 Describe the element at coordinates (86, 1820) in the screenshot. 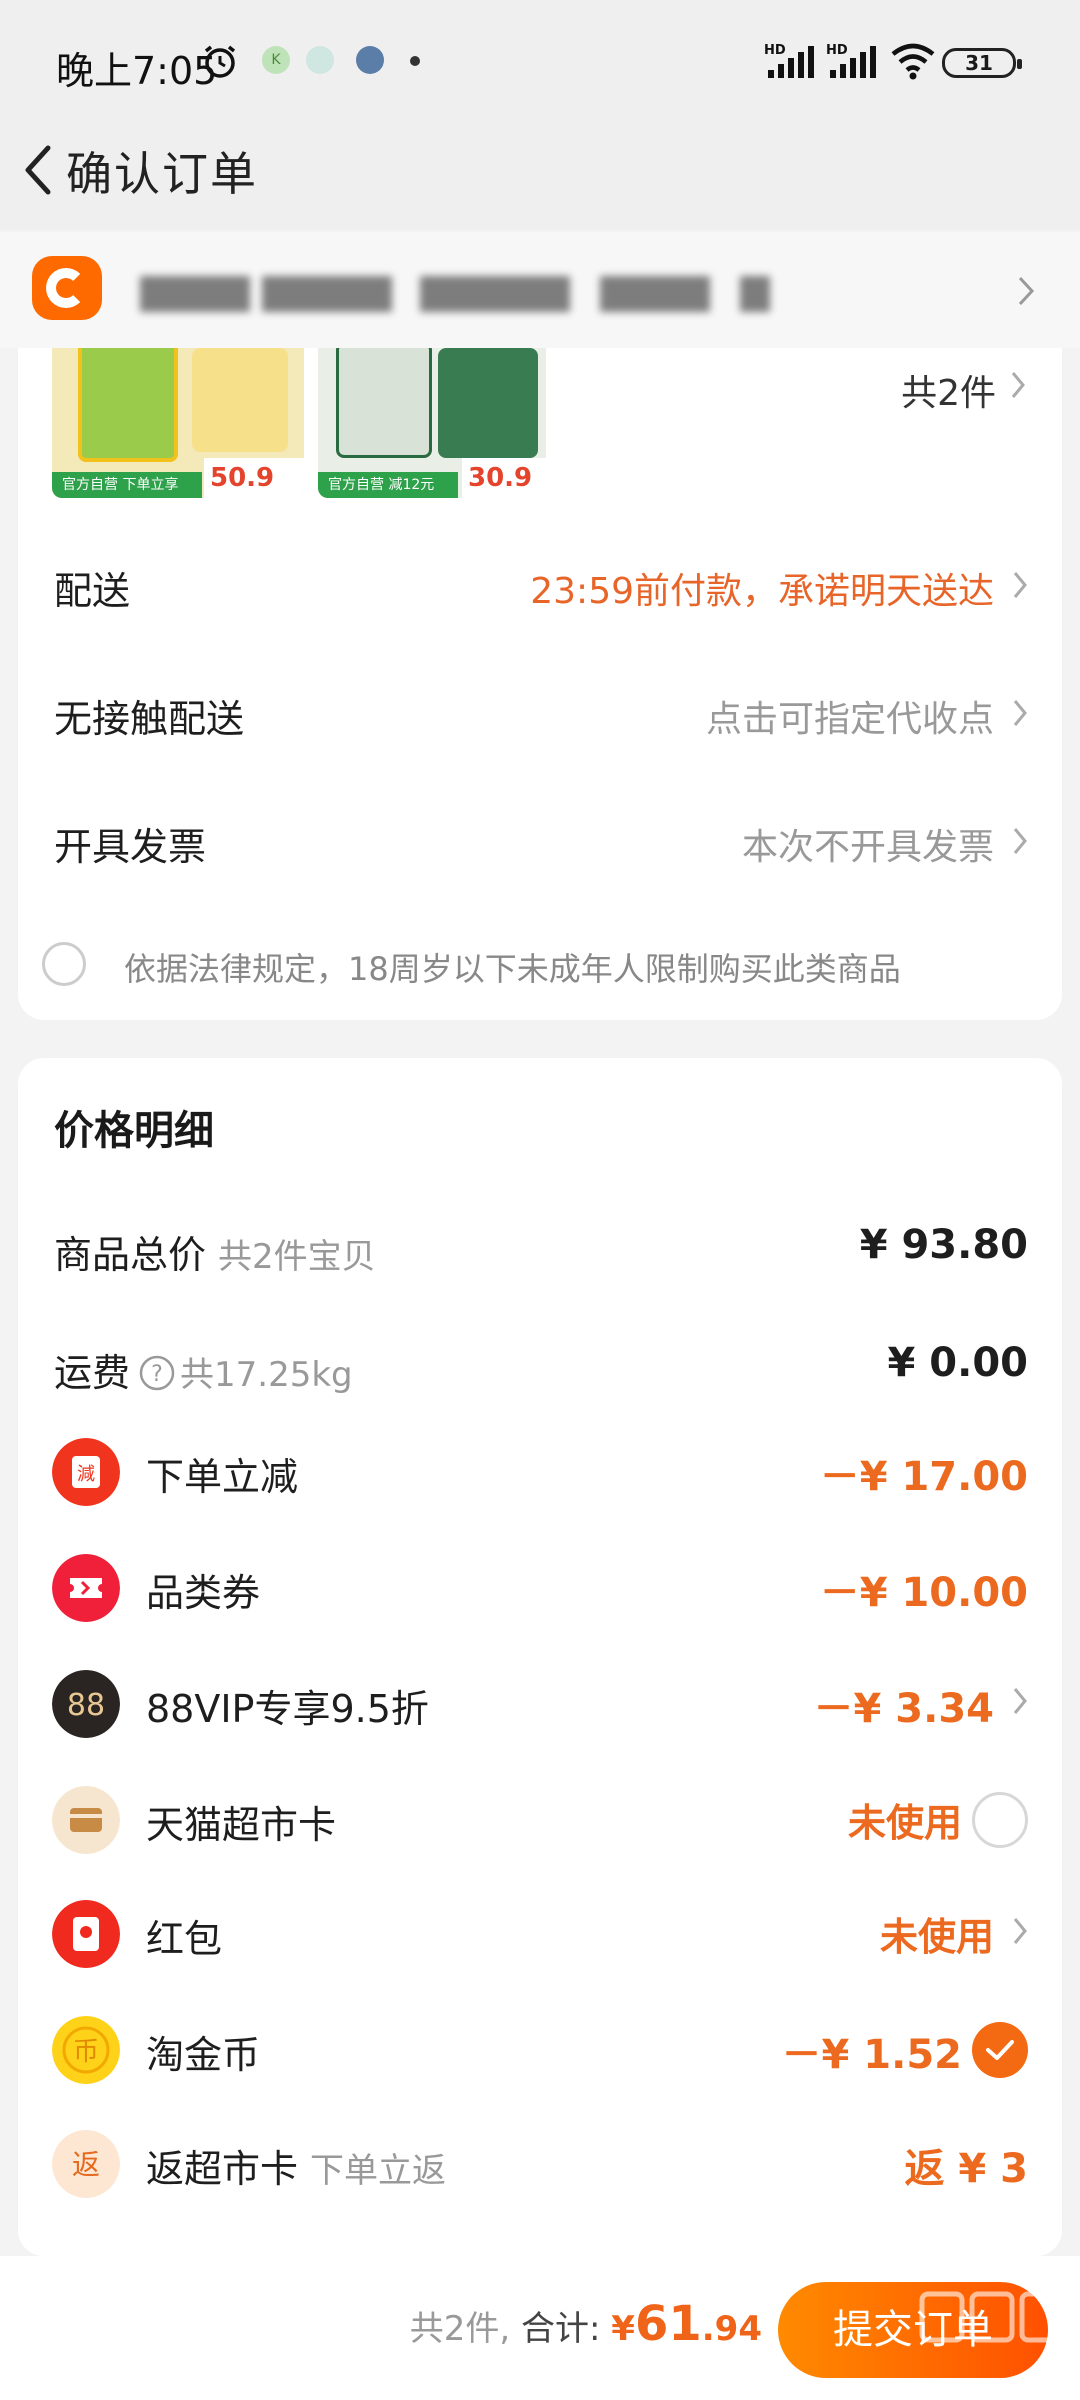

I see `card-icon` at that location.